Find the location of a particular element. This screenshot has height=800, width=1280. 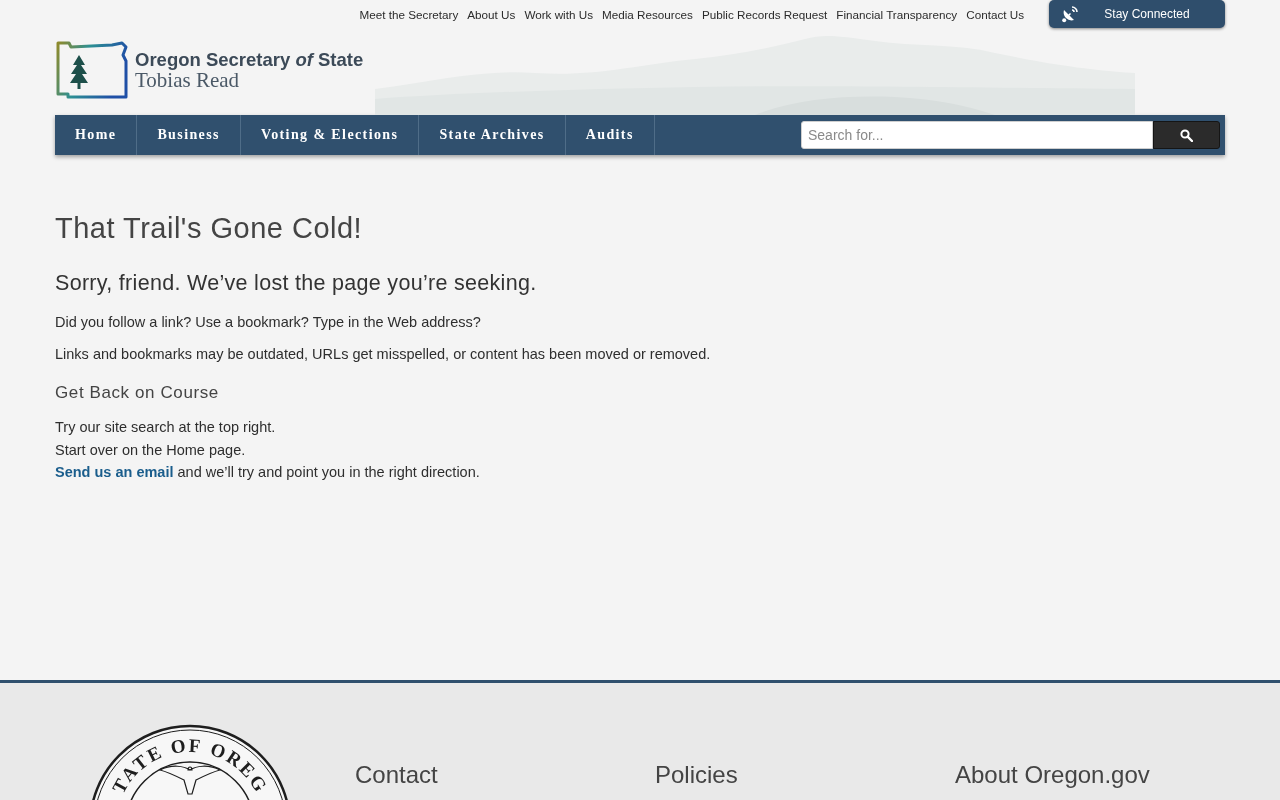

nav-link: Audits is located at coordinates (610, 135).